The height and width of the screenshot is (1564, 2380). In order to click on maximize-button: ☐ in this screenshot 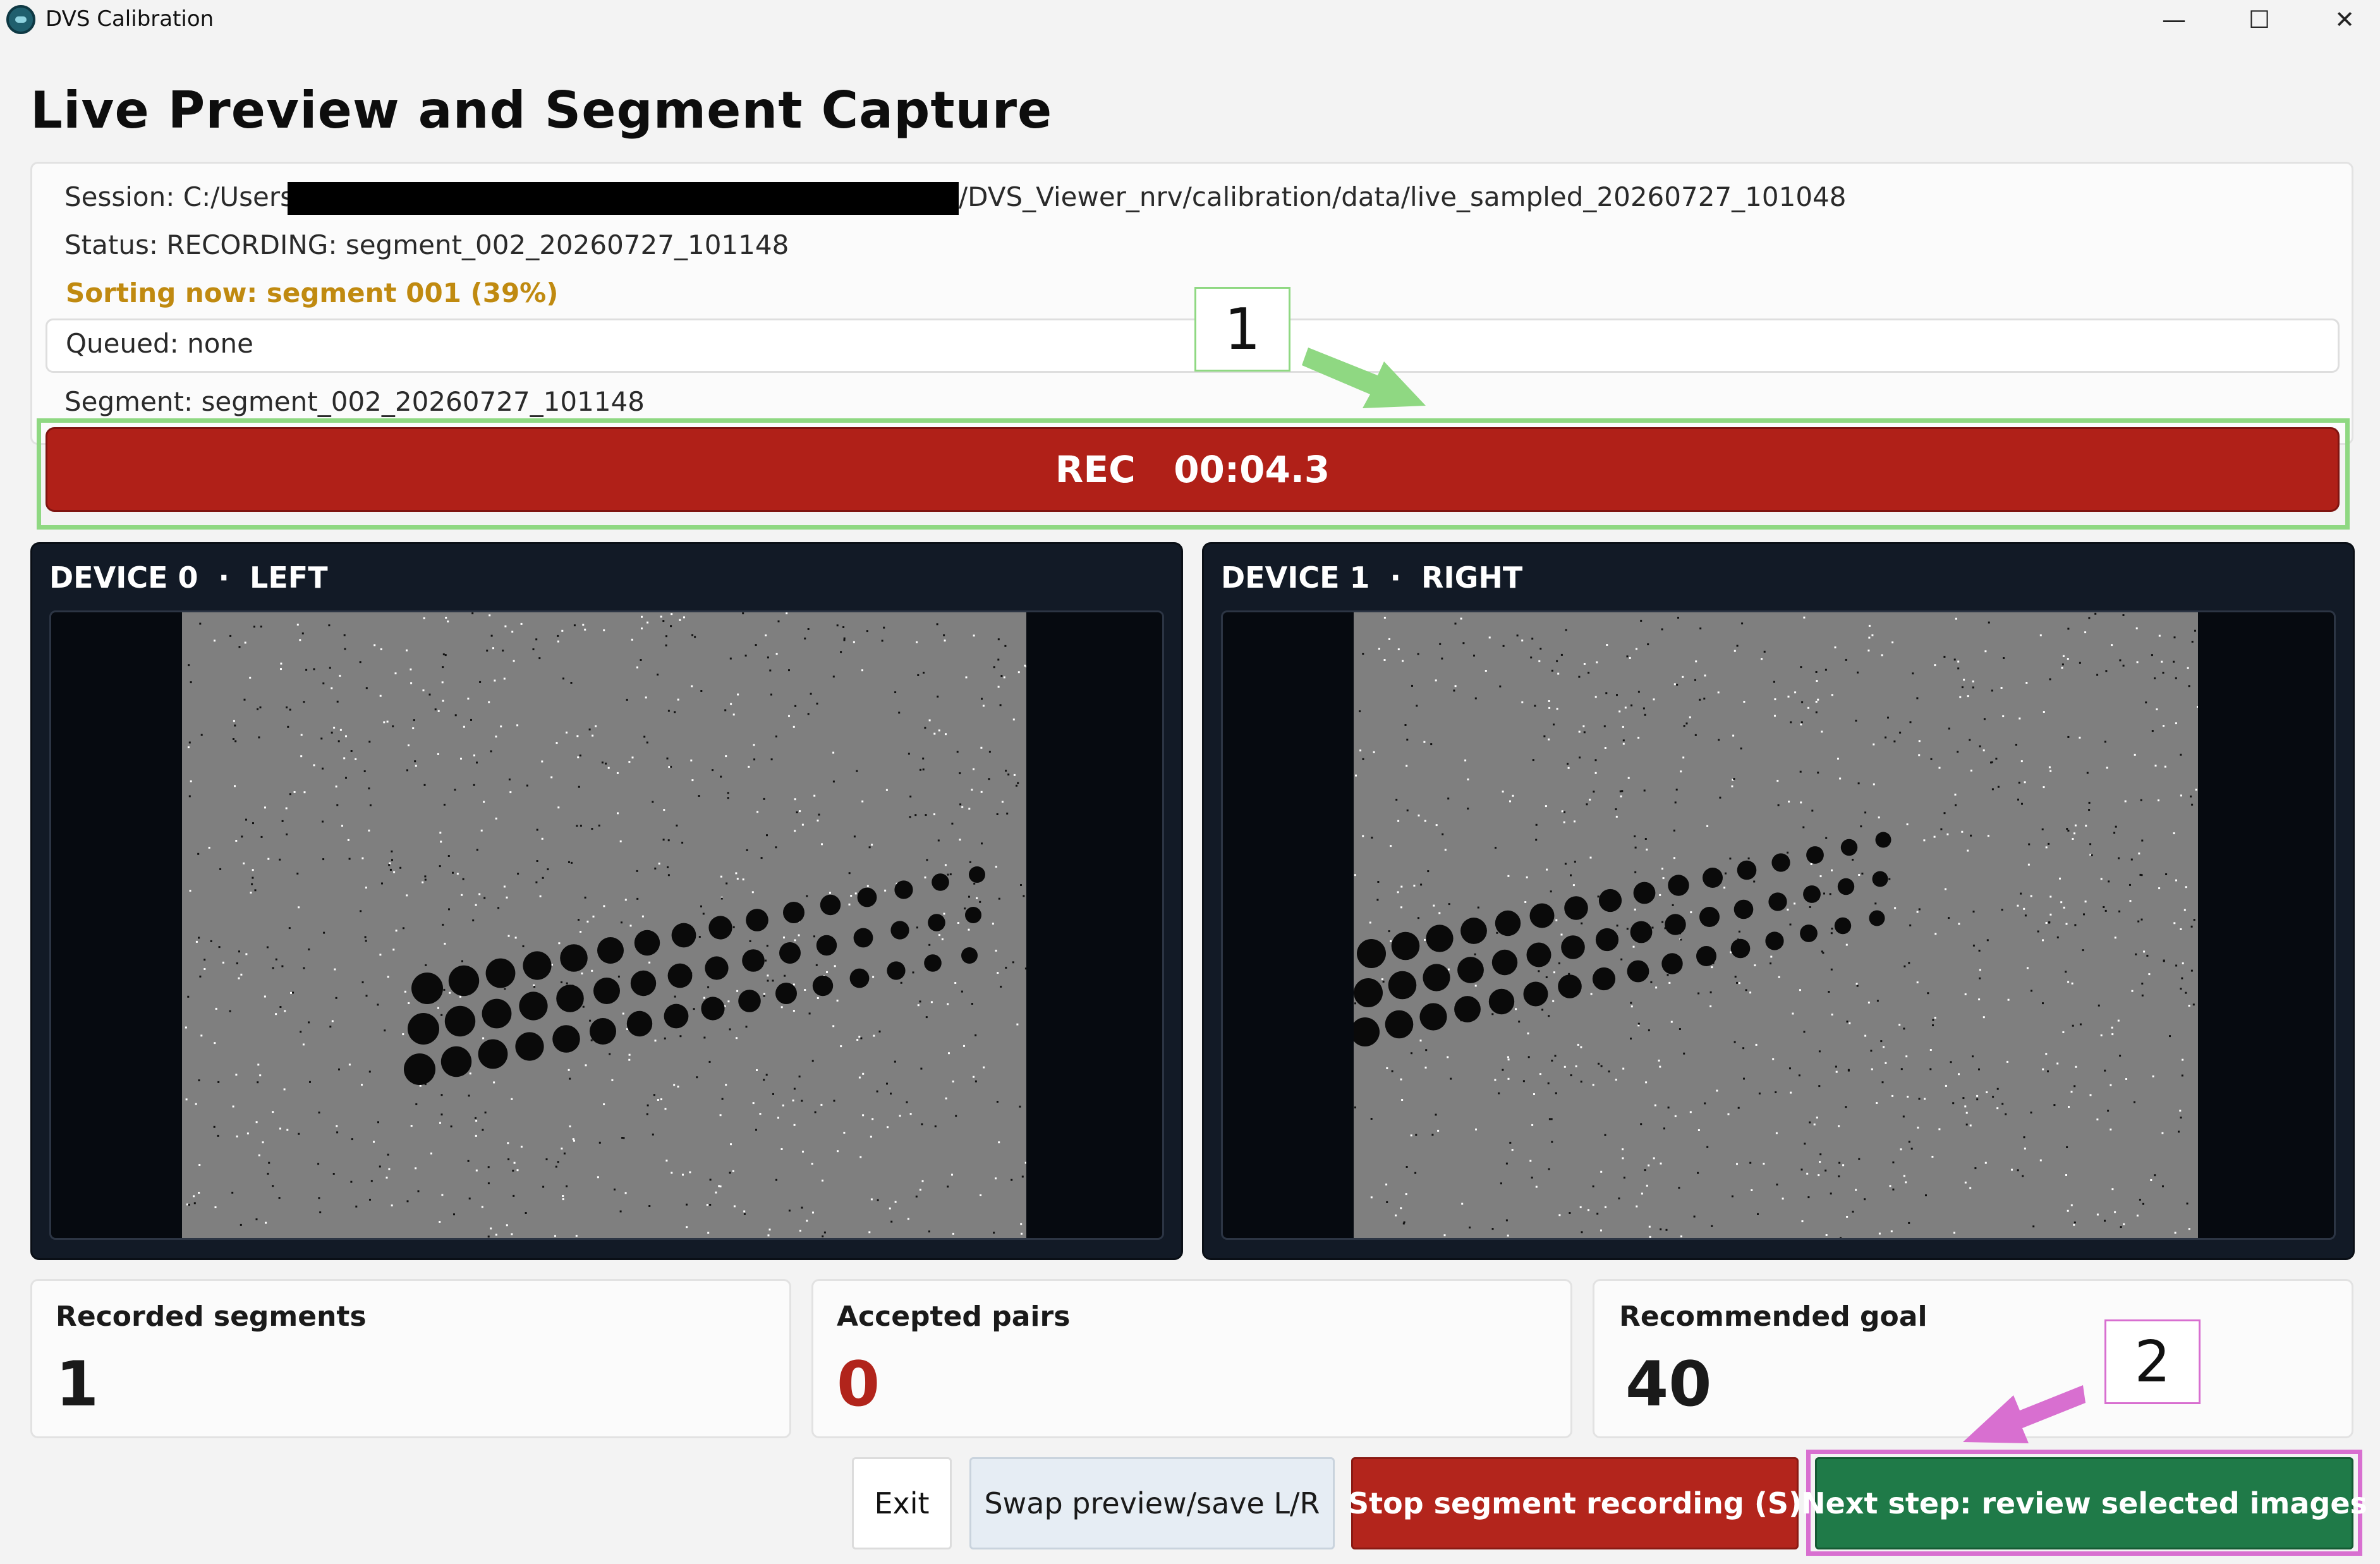, I will do `click(2259, 19)`.